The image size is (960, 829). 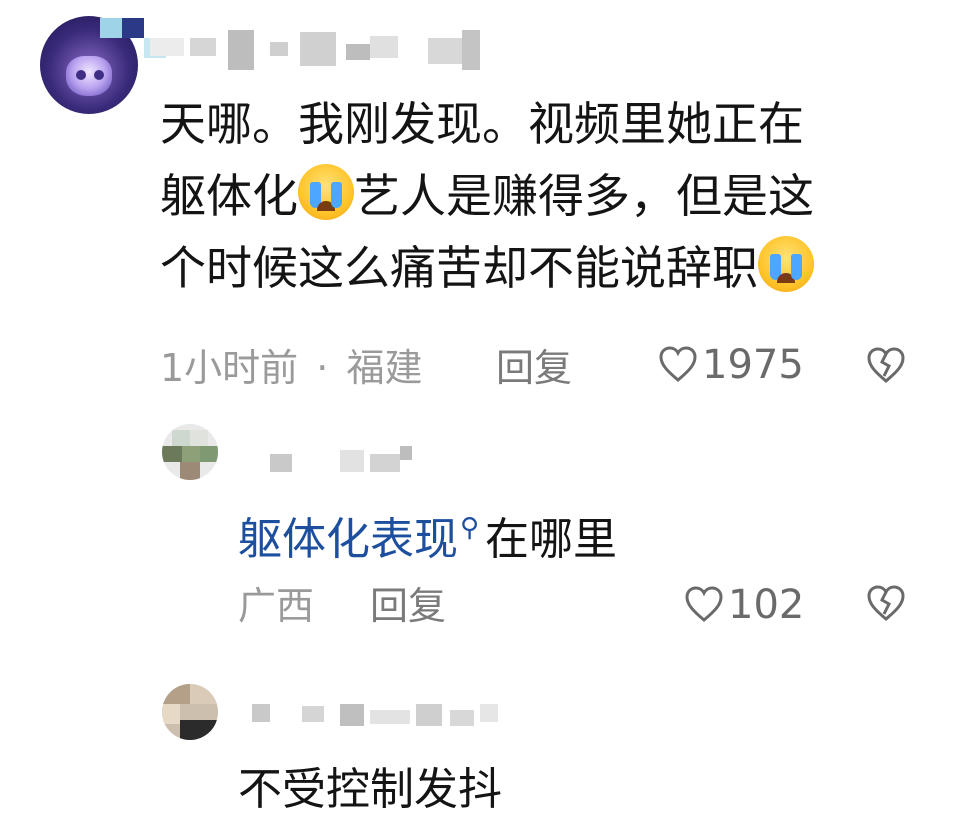 What do you see at coordinates (584, 196) in the screenshot?
I see `comment-segment: 艺人是赚得多，但是这` at bounding box center [584, 196].